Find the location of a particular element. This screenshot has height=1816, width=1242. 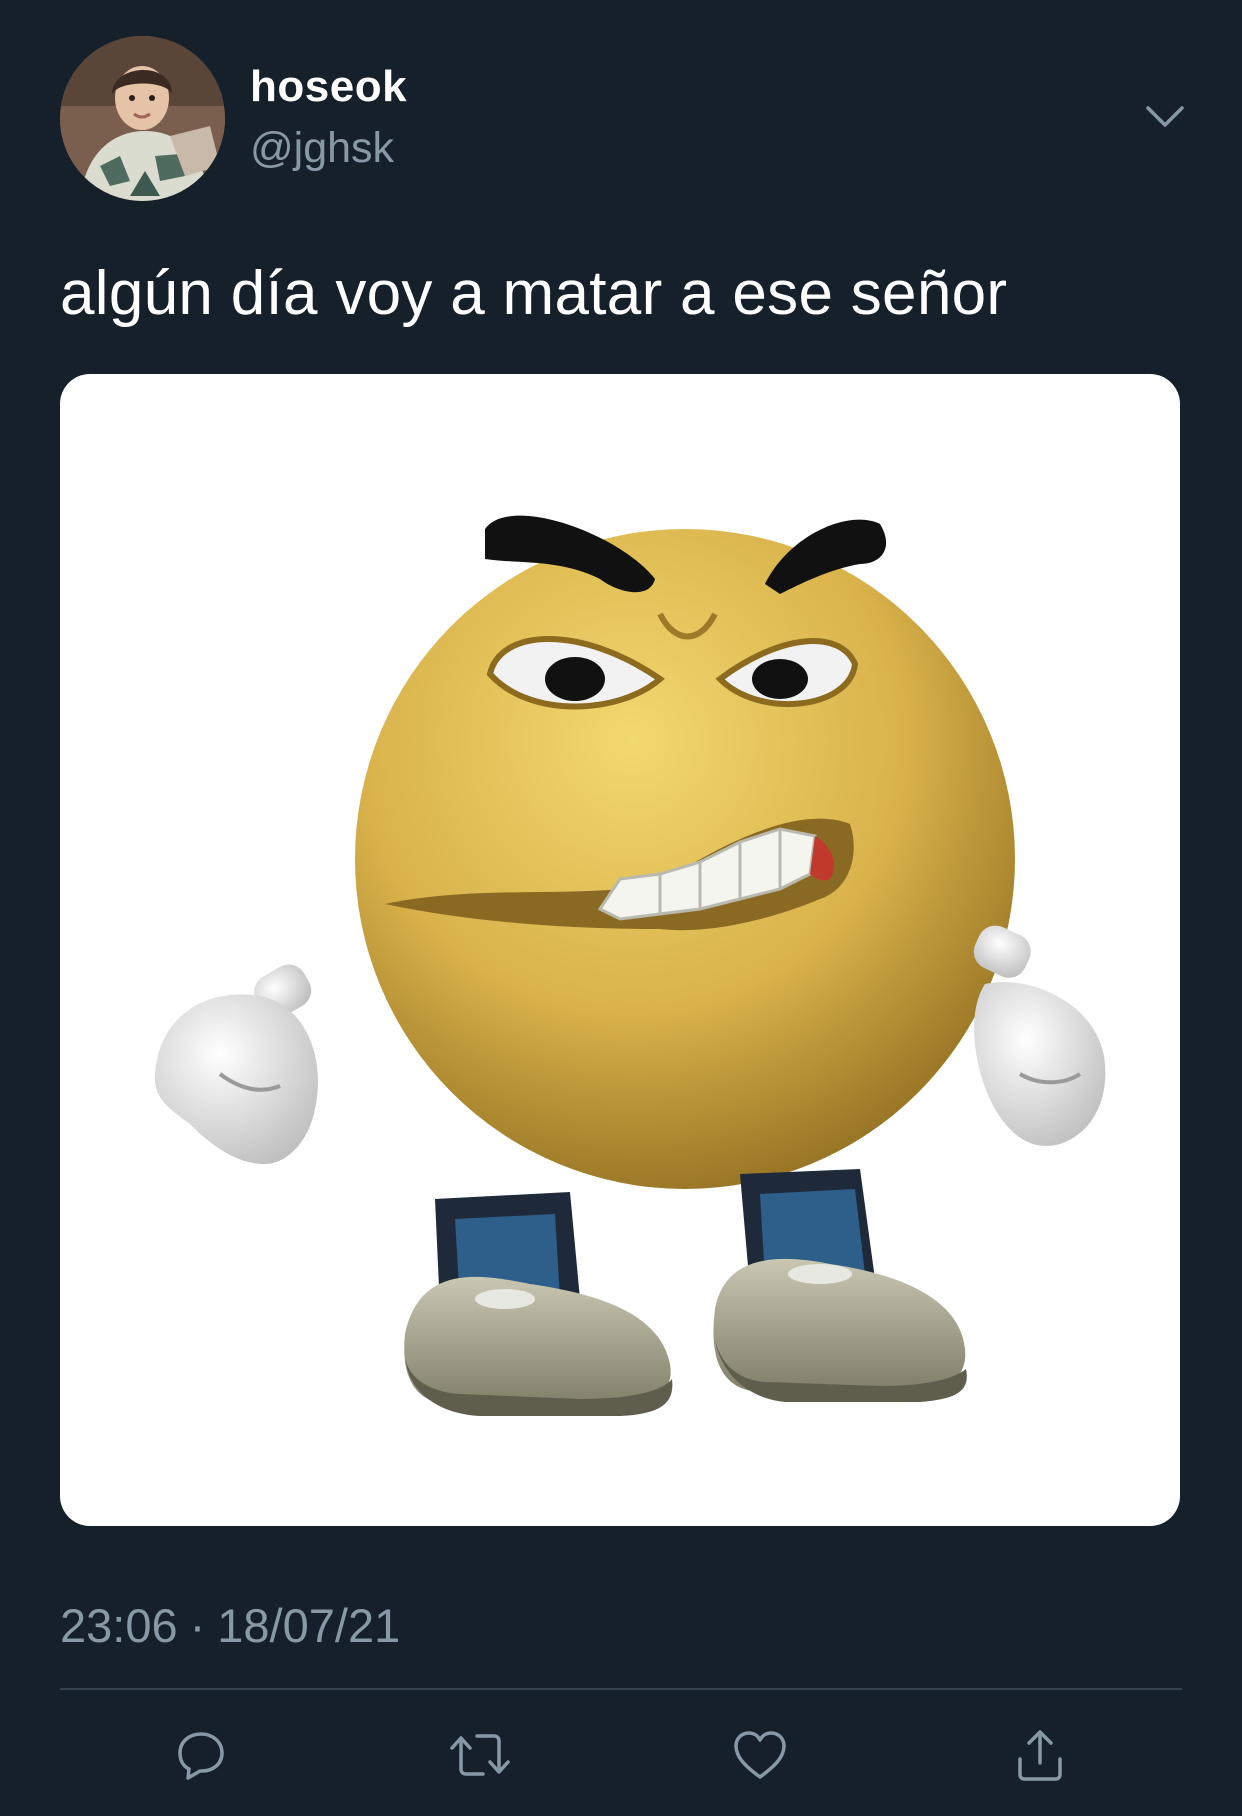

retweet-icon is located at coordinates (480, 1755).